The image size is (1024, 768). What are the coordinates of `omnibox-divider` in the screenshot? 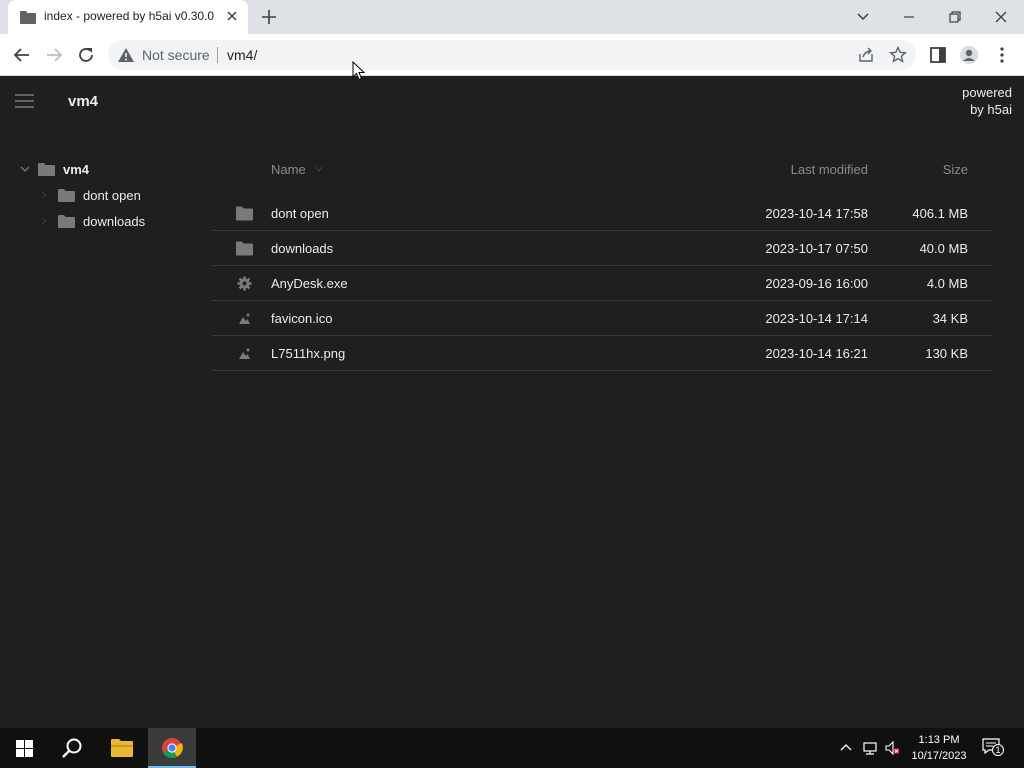 It's located at (217, 55).